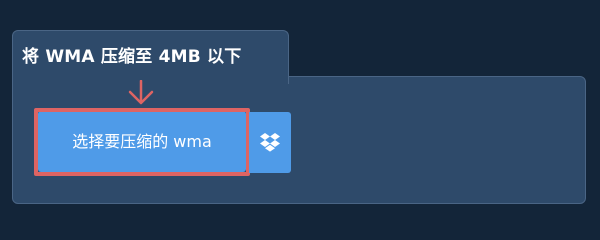  Describe the element at coordinates (141, 92) in the screenshot. I see `arrow-down-icon` at that location.